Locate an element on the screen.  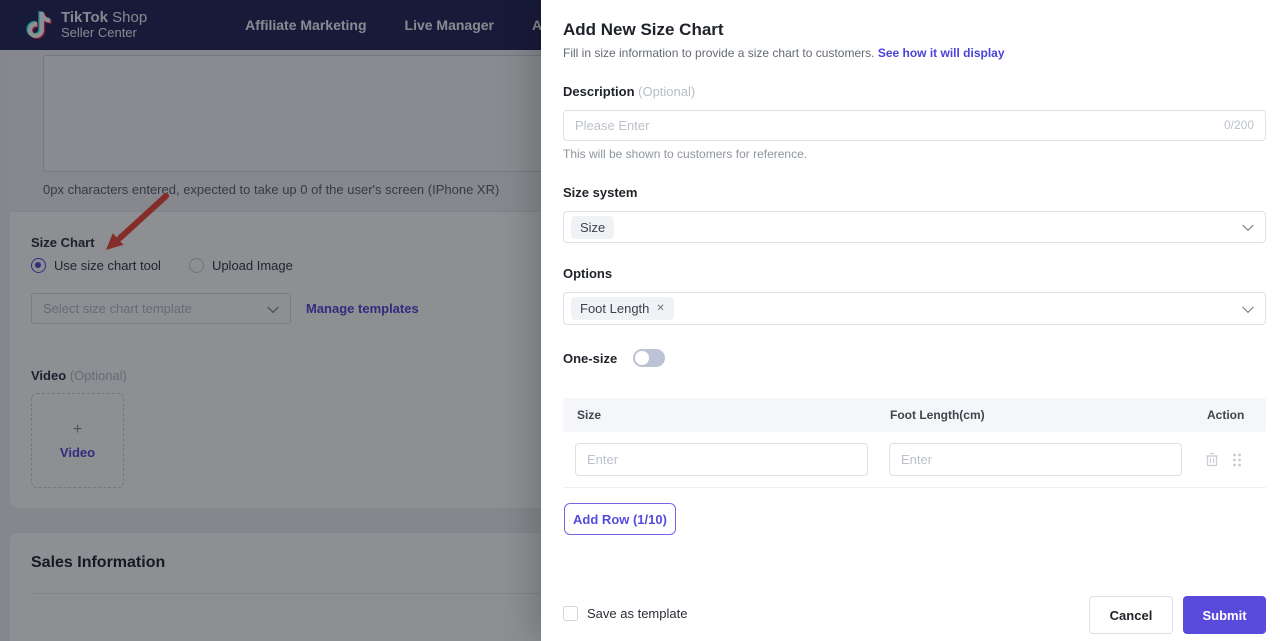
delete-row-icon is located at coordinates (1212, 459).